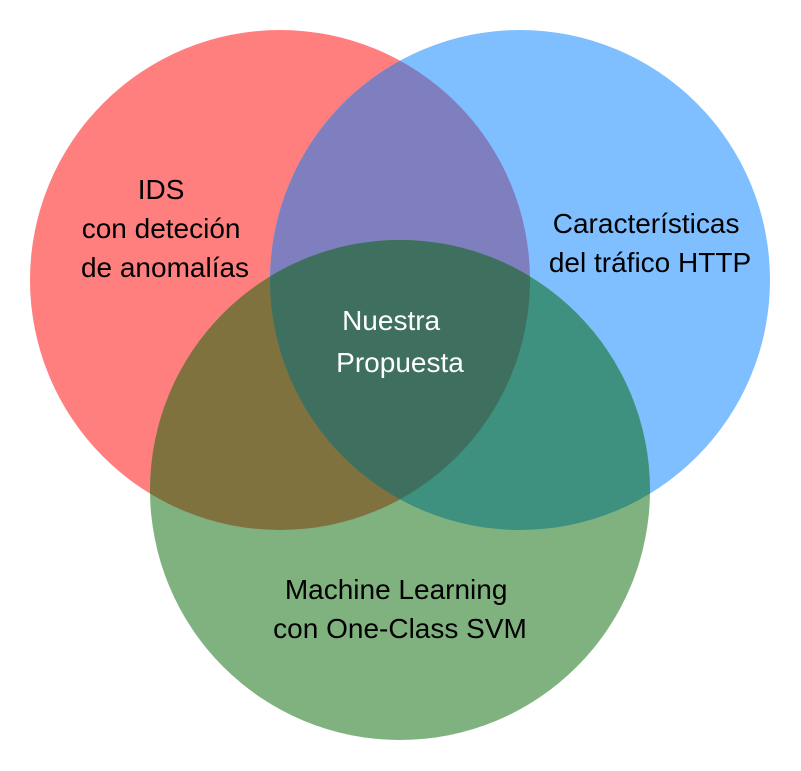  What do you see at coordinates (161, 228) in the screenshot?
I see `ids-label-line: con deteción` at bounding box center [161, 228].